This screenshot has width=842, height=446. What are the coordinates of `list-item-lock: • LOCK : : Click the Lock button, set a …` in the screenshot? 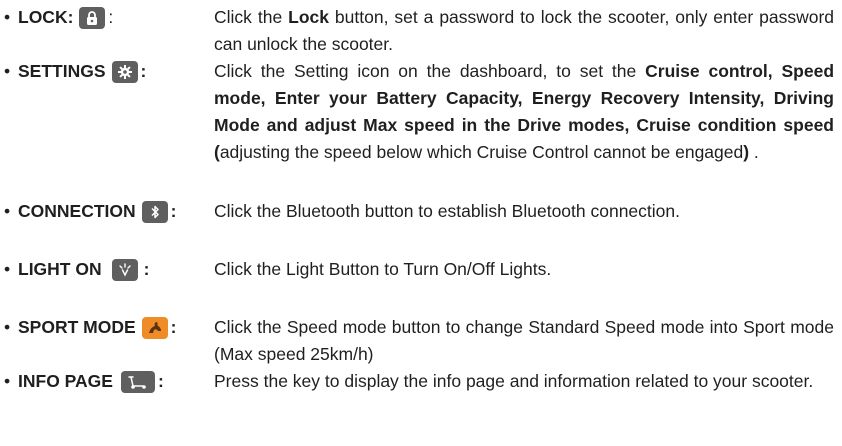 It's located at (419, 31).